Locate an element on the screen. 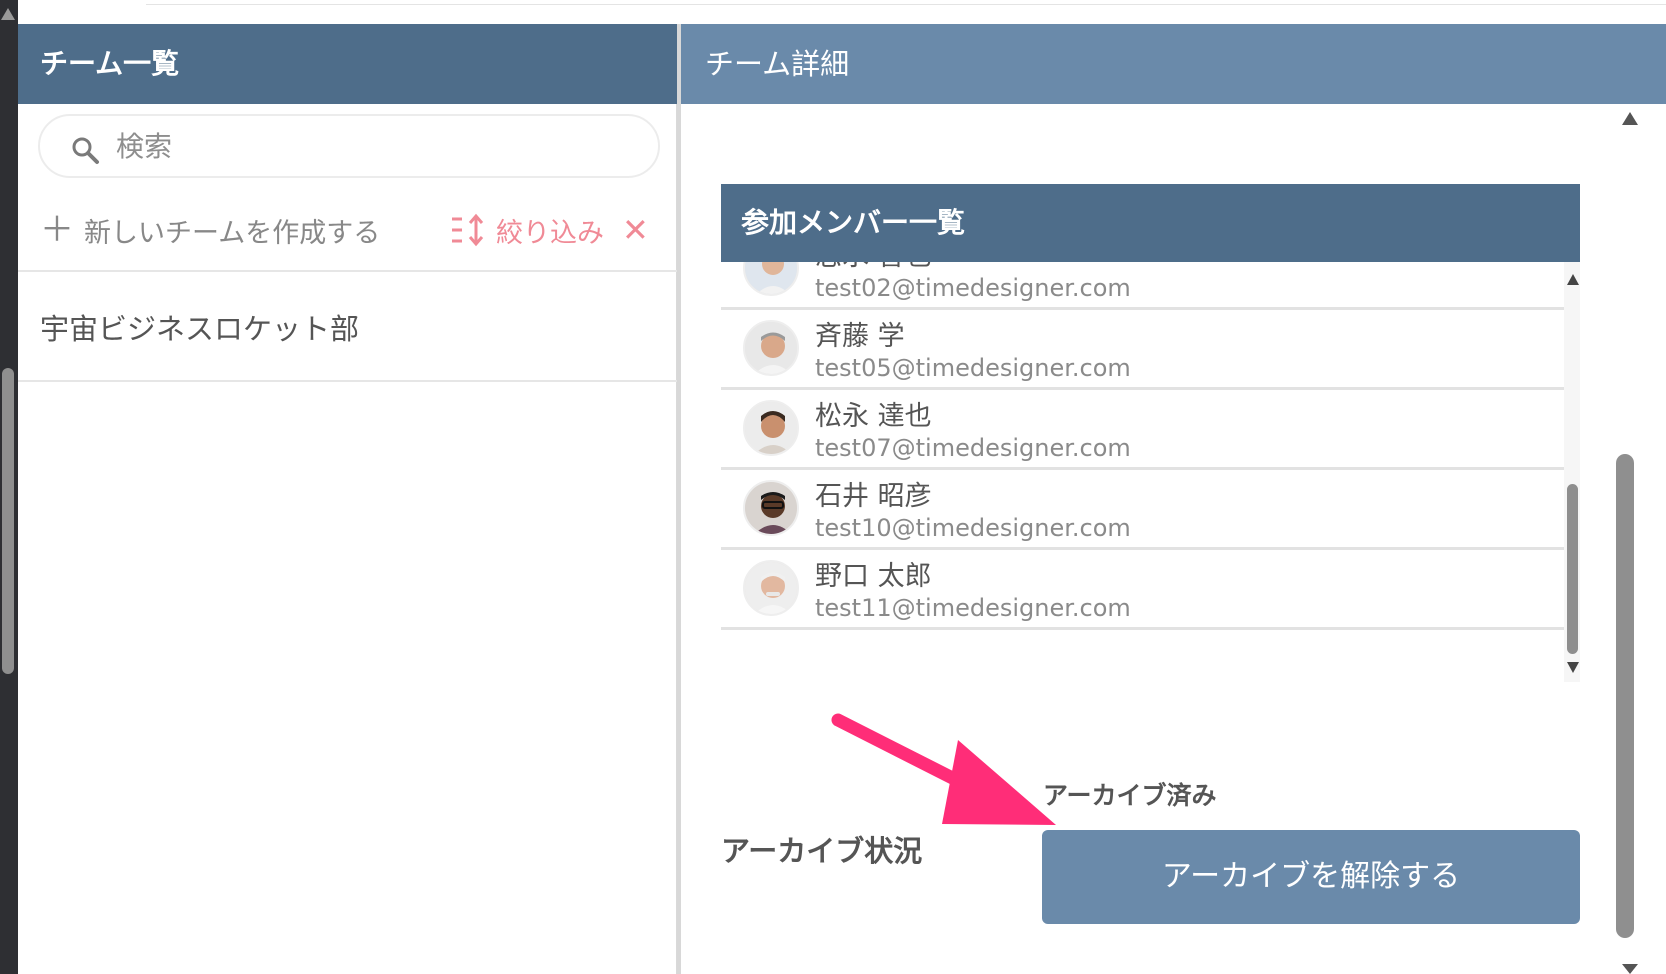 The height and width of the screenshot is (974, 1666). team-list-header: チーム一覧 is located at coordinates (347, 64).